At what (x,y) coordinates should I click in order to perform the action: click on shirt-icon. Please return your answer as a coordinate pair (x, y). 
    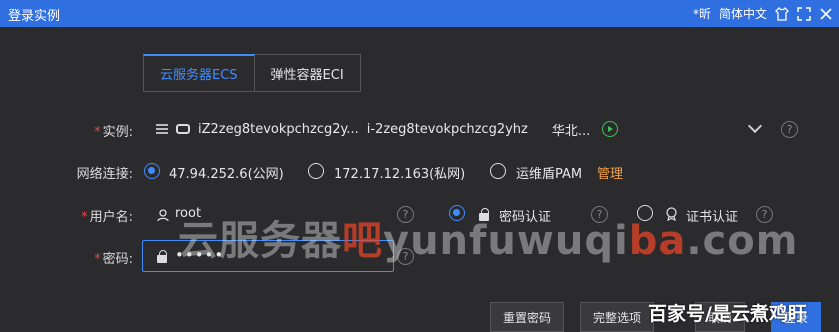
    Looking at the image, I should click on (782, 13).